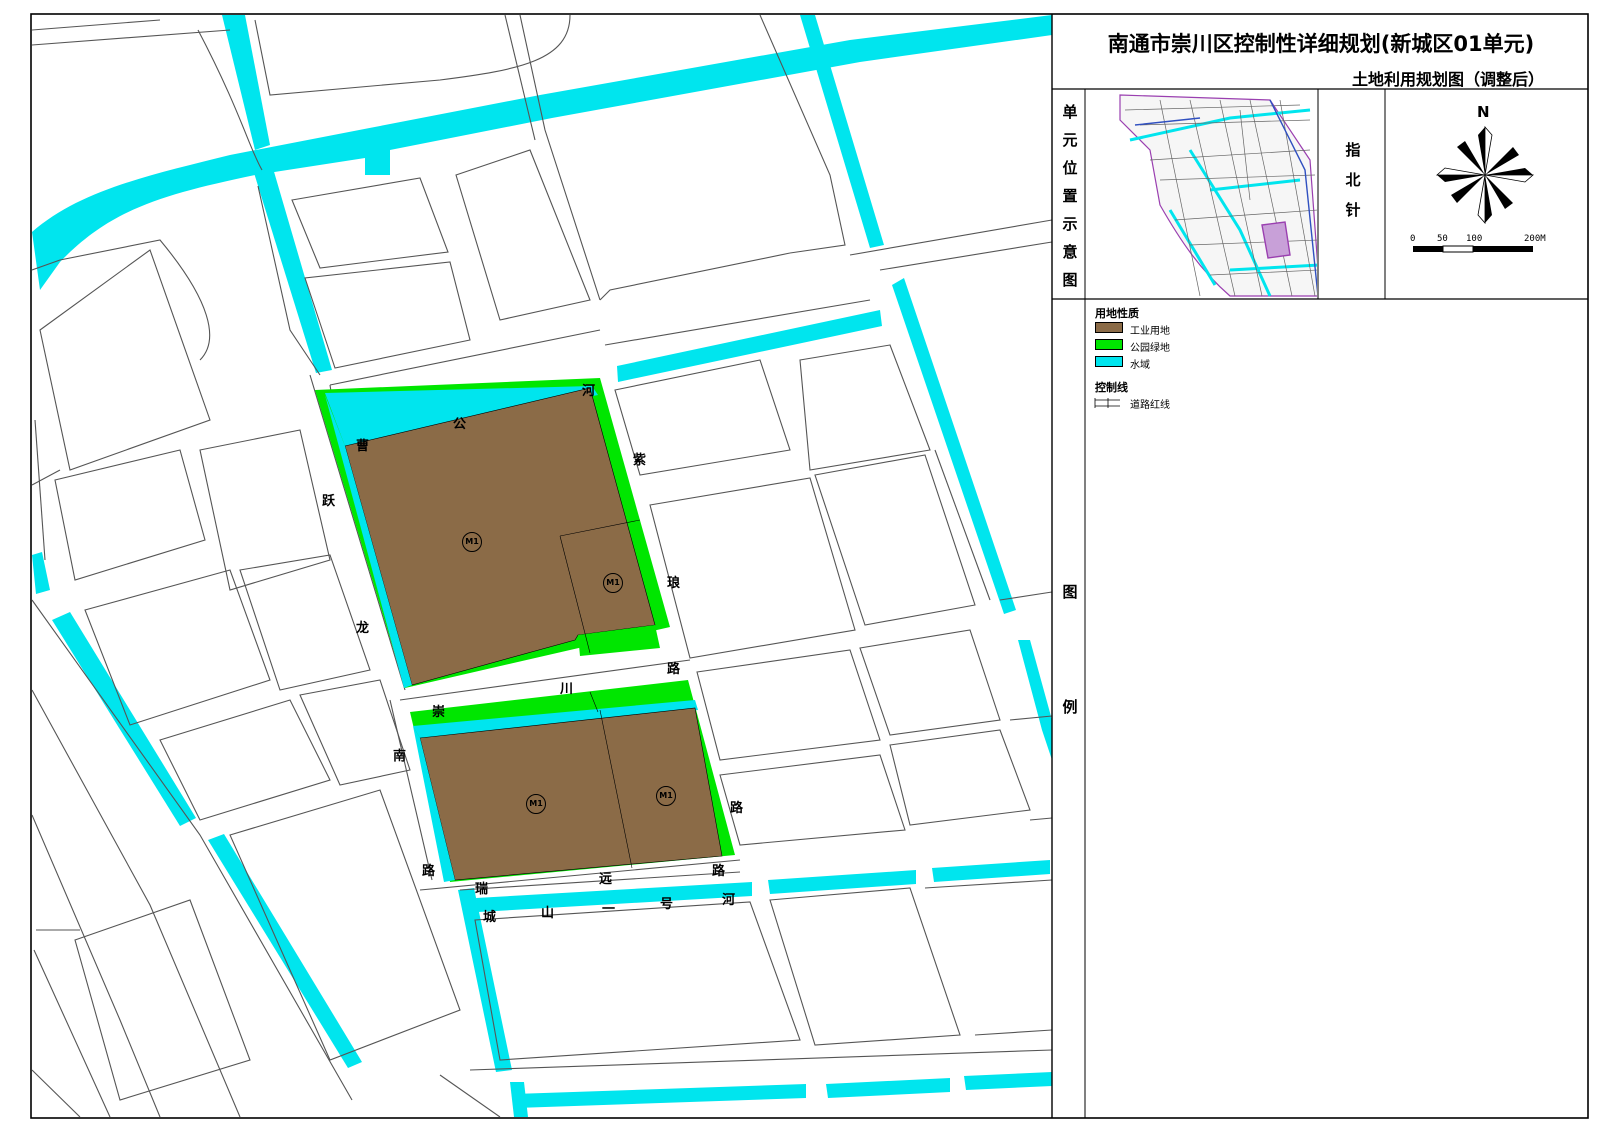  I want to click on location-map-label-char: 单, so click(1070, 112).